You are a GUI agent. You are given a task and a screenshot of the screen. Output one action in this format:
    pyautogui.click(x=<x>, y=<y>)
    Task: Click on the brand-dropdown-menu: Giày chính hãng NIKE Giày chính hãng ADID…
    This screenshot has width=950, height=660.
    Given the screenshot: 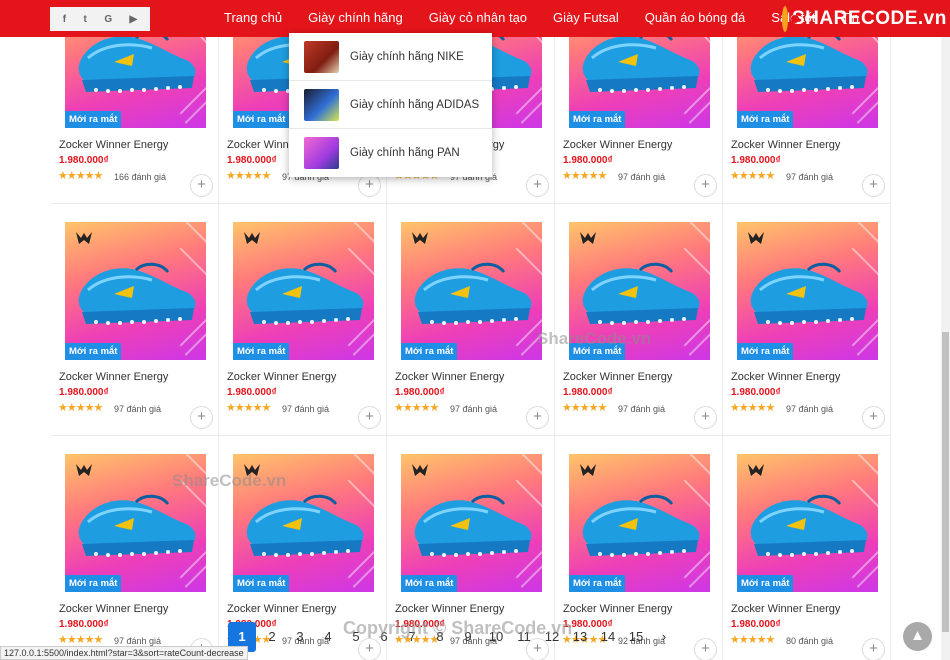 What is the action you would take?
    pyautogui.click(x=390, y=105)
    